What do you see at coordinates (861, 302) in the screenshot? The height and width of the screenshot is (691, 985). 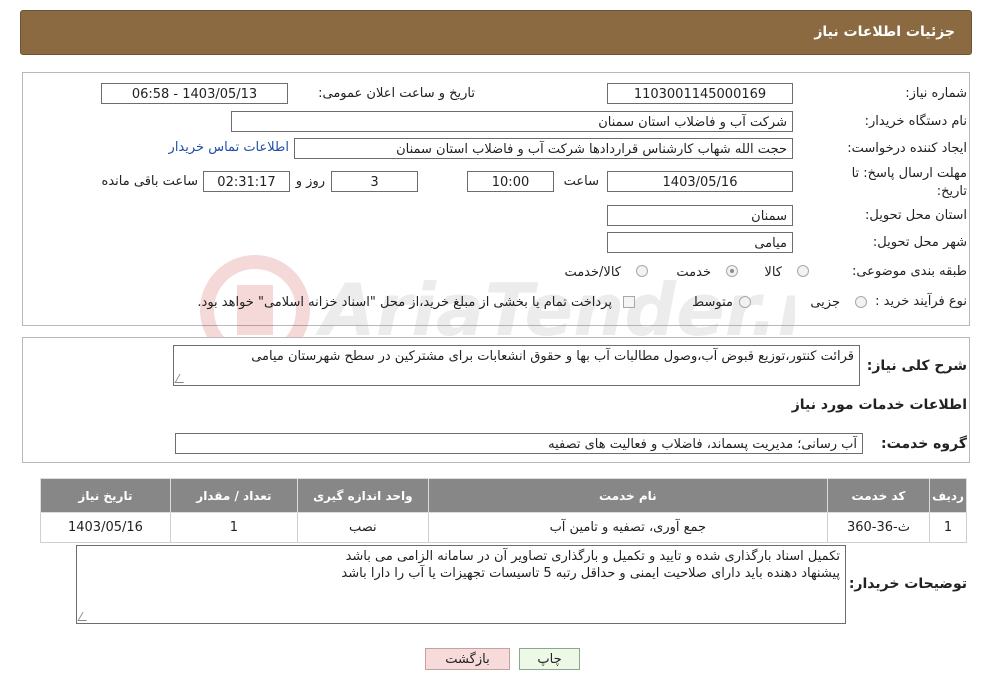 I see `process-radio-minor` at bounding box center [861, 302].